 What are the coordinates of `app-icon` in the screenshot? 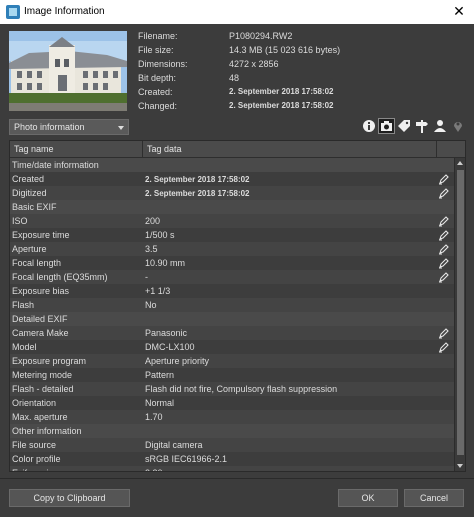 It's located at (13, 12).